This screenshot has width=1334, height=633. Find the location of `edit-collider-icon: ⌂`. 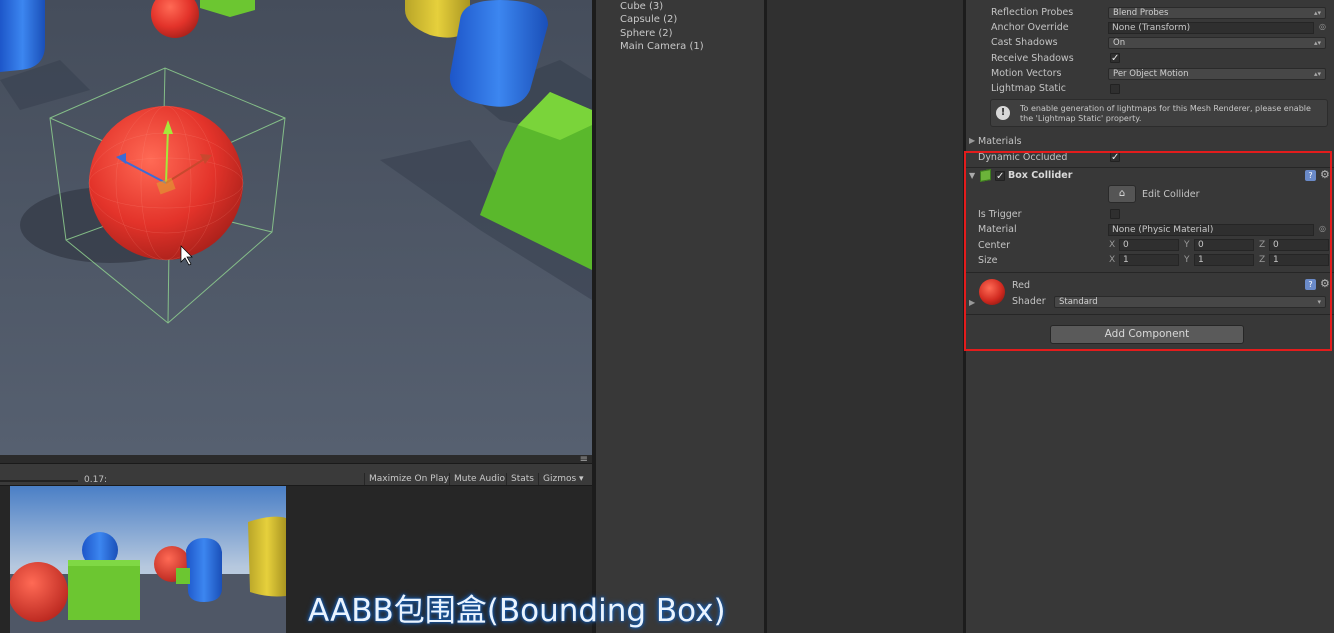

edit-collider-icon: ⌂ is located at coordinates (1122, 193).